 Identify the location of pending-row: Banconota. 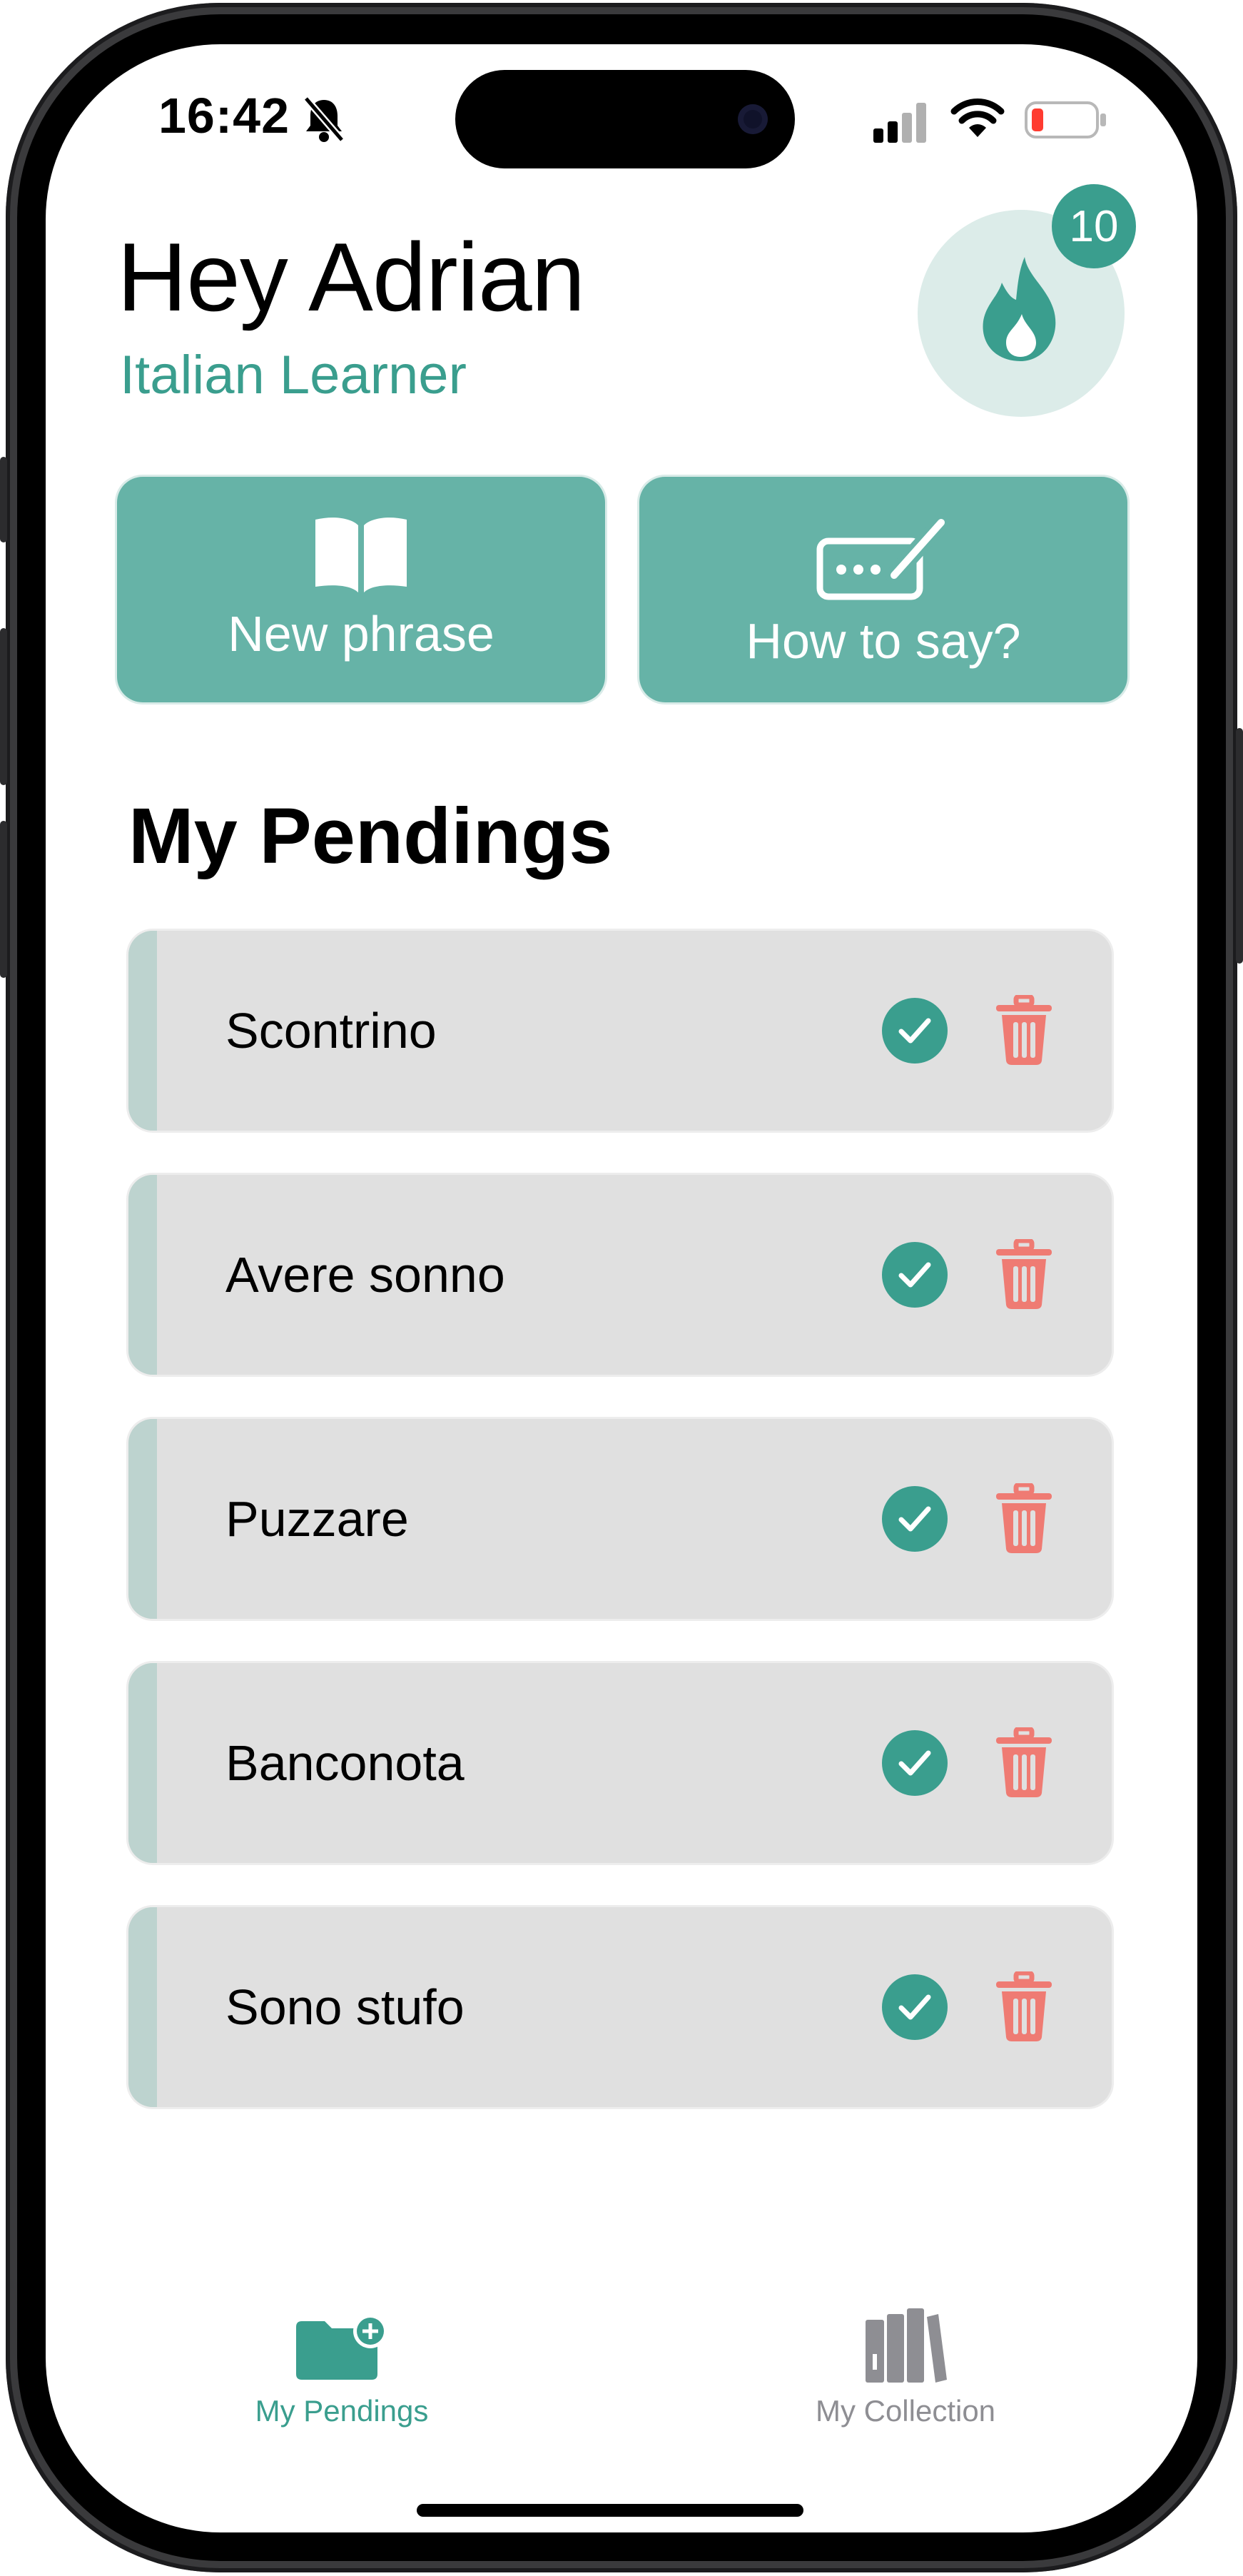
(620, 1763).